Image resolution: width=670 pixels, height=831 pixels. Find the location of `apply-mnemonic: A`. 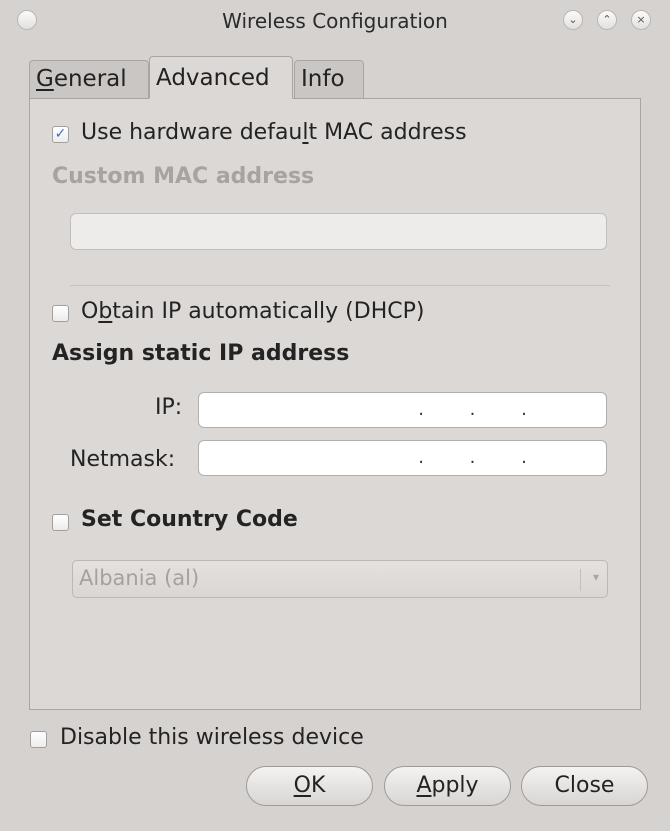

apply-mnemonic: A is located at coordinates (424, 785).